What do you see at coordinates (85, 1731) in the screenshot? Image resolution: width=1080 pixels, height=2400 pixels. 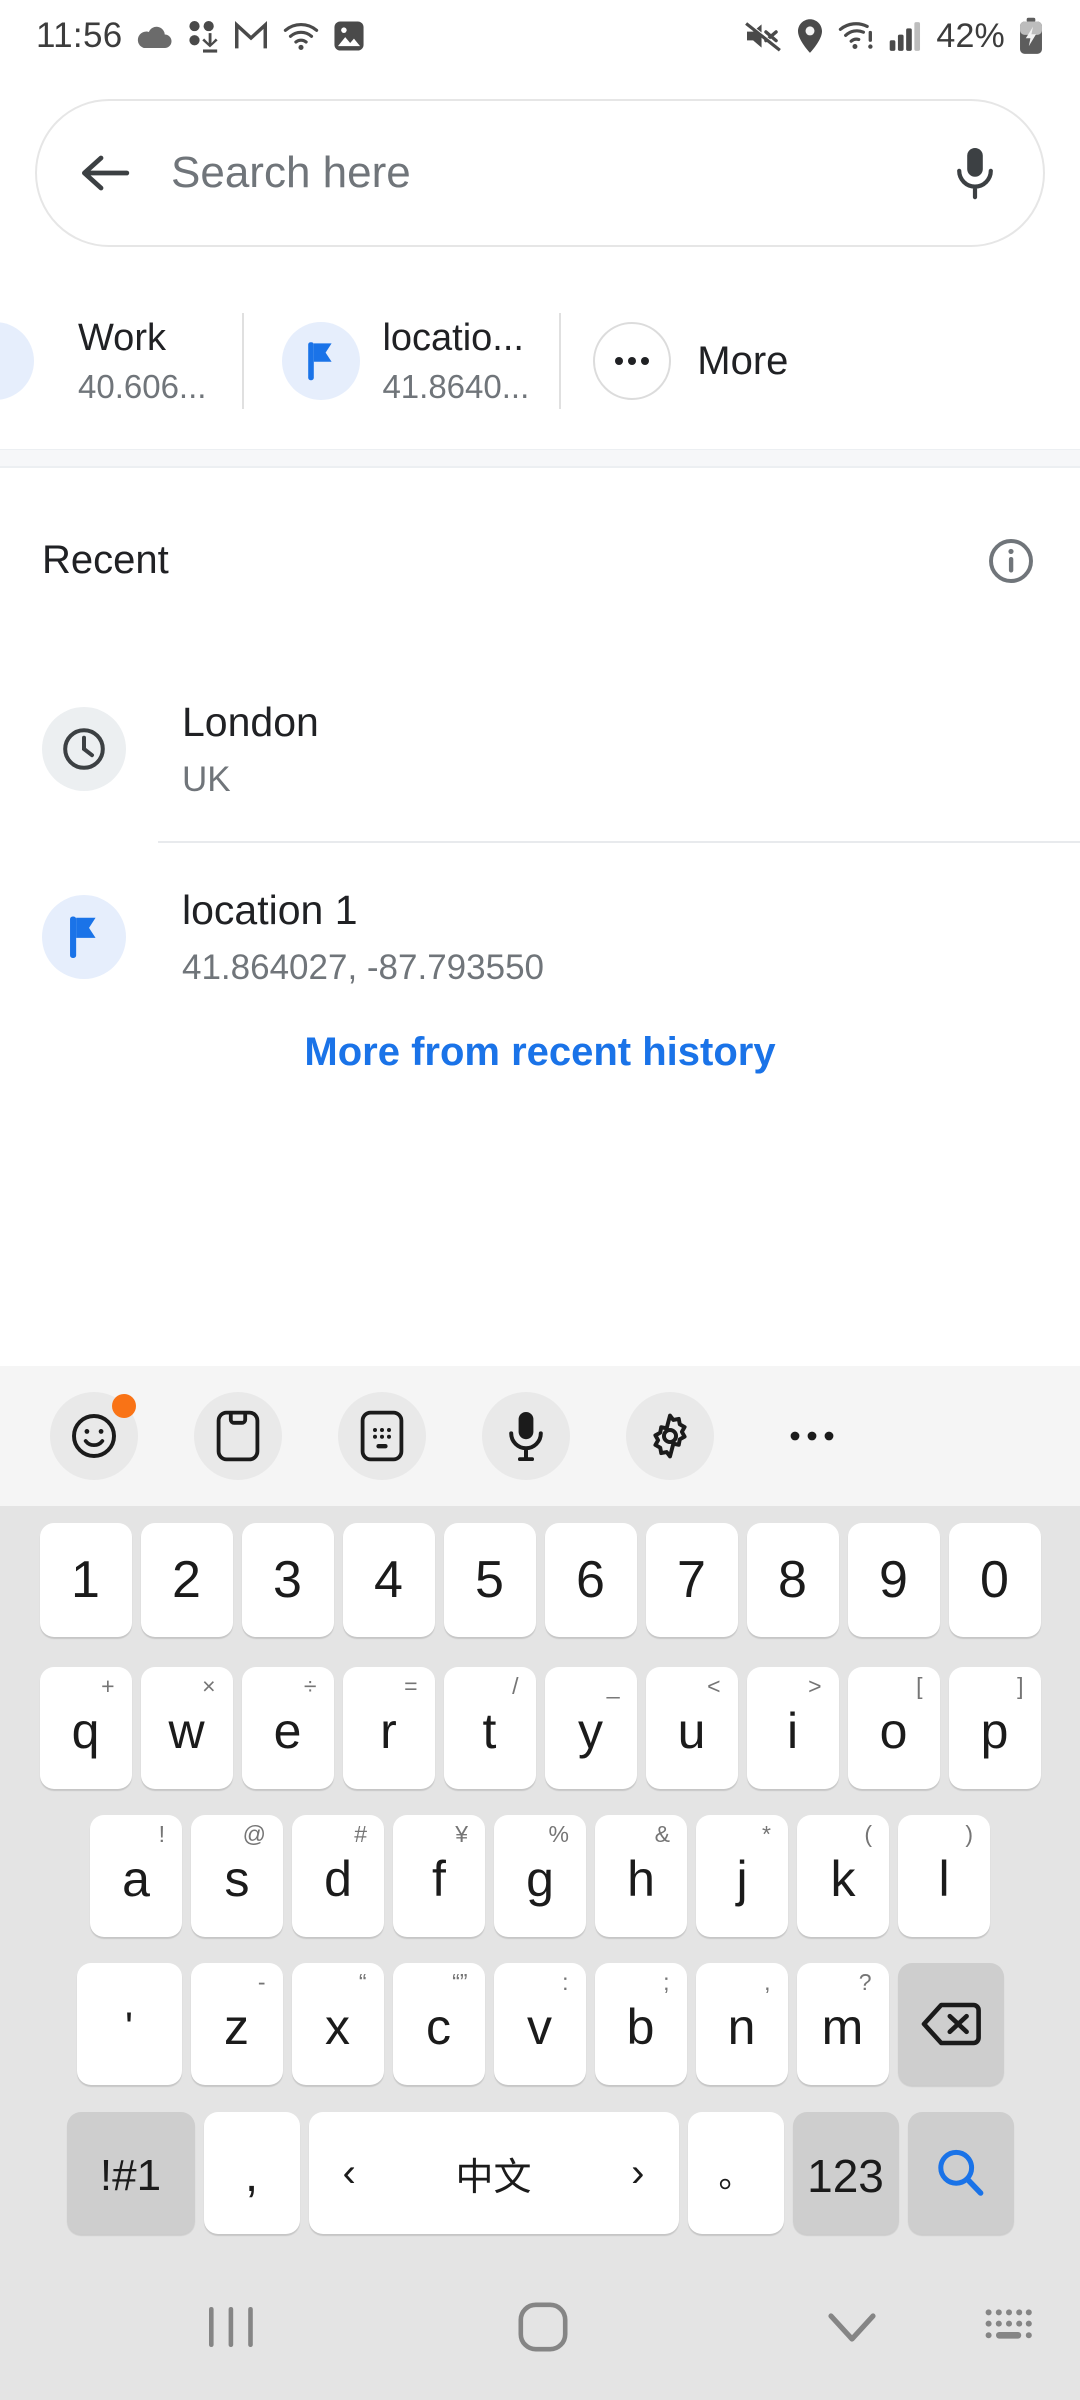 I see `key-label: q` at bounding box center [85, 1731].